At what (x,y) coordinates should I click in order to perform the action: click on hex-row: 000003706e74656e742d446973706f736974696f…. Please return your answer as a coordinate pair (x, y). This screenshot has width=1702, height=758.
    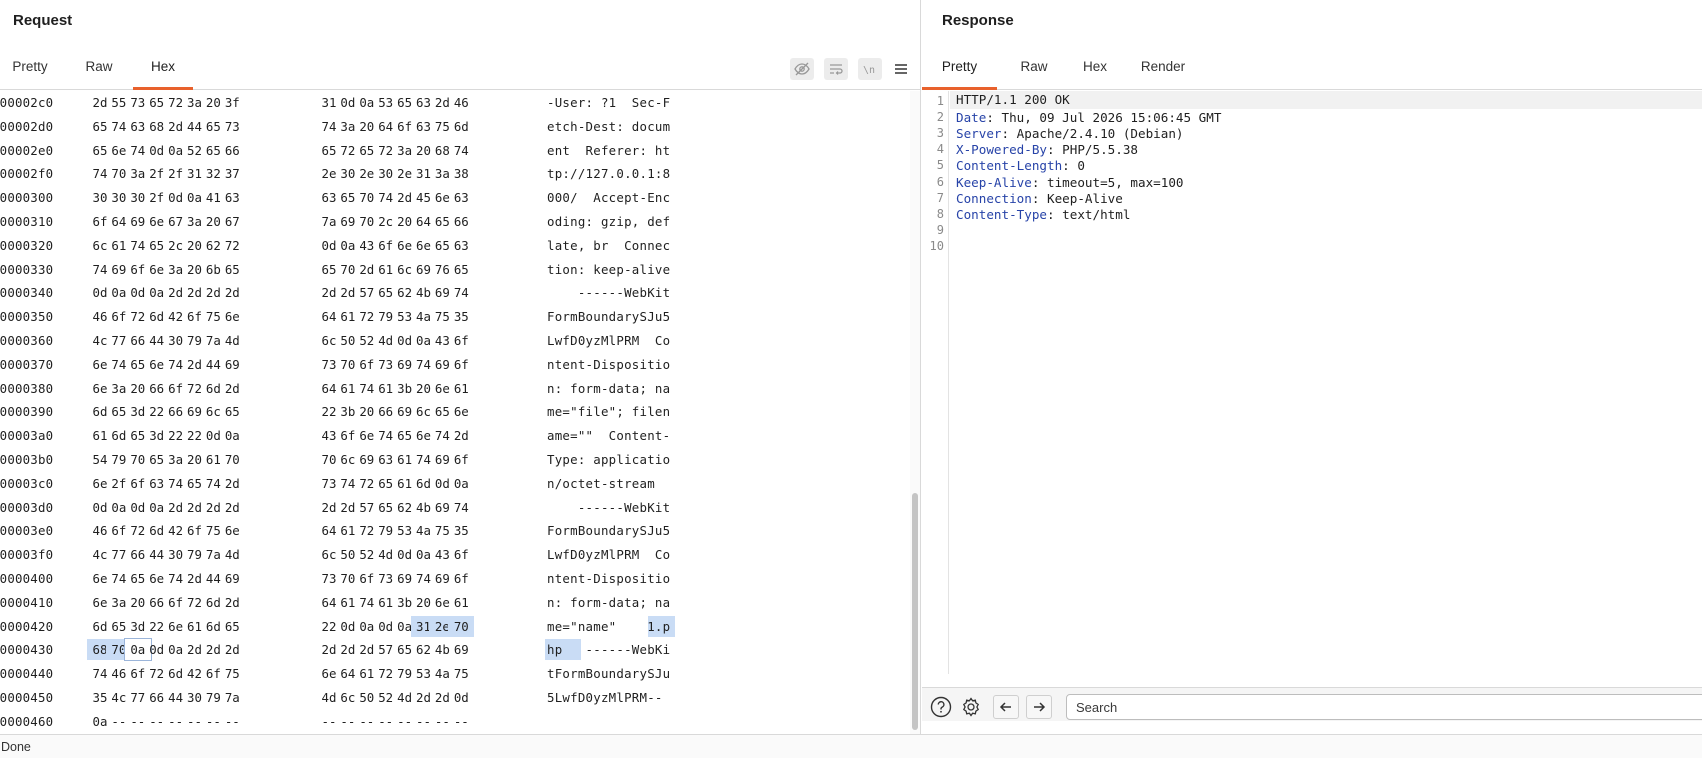
    Looking at the image, I should click on (453, 365).